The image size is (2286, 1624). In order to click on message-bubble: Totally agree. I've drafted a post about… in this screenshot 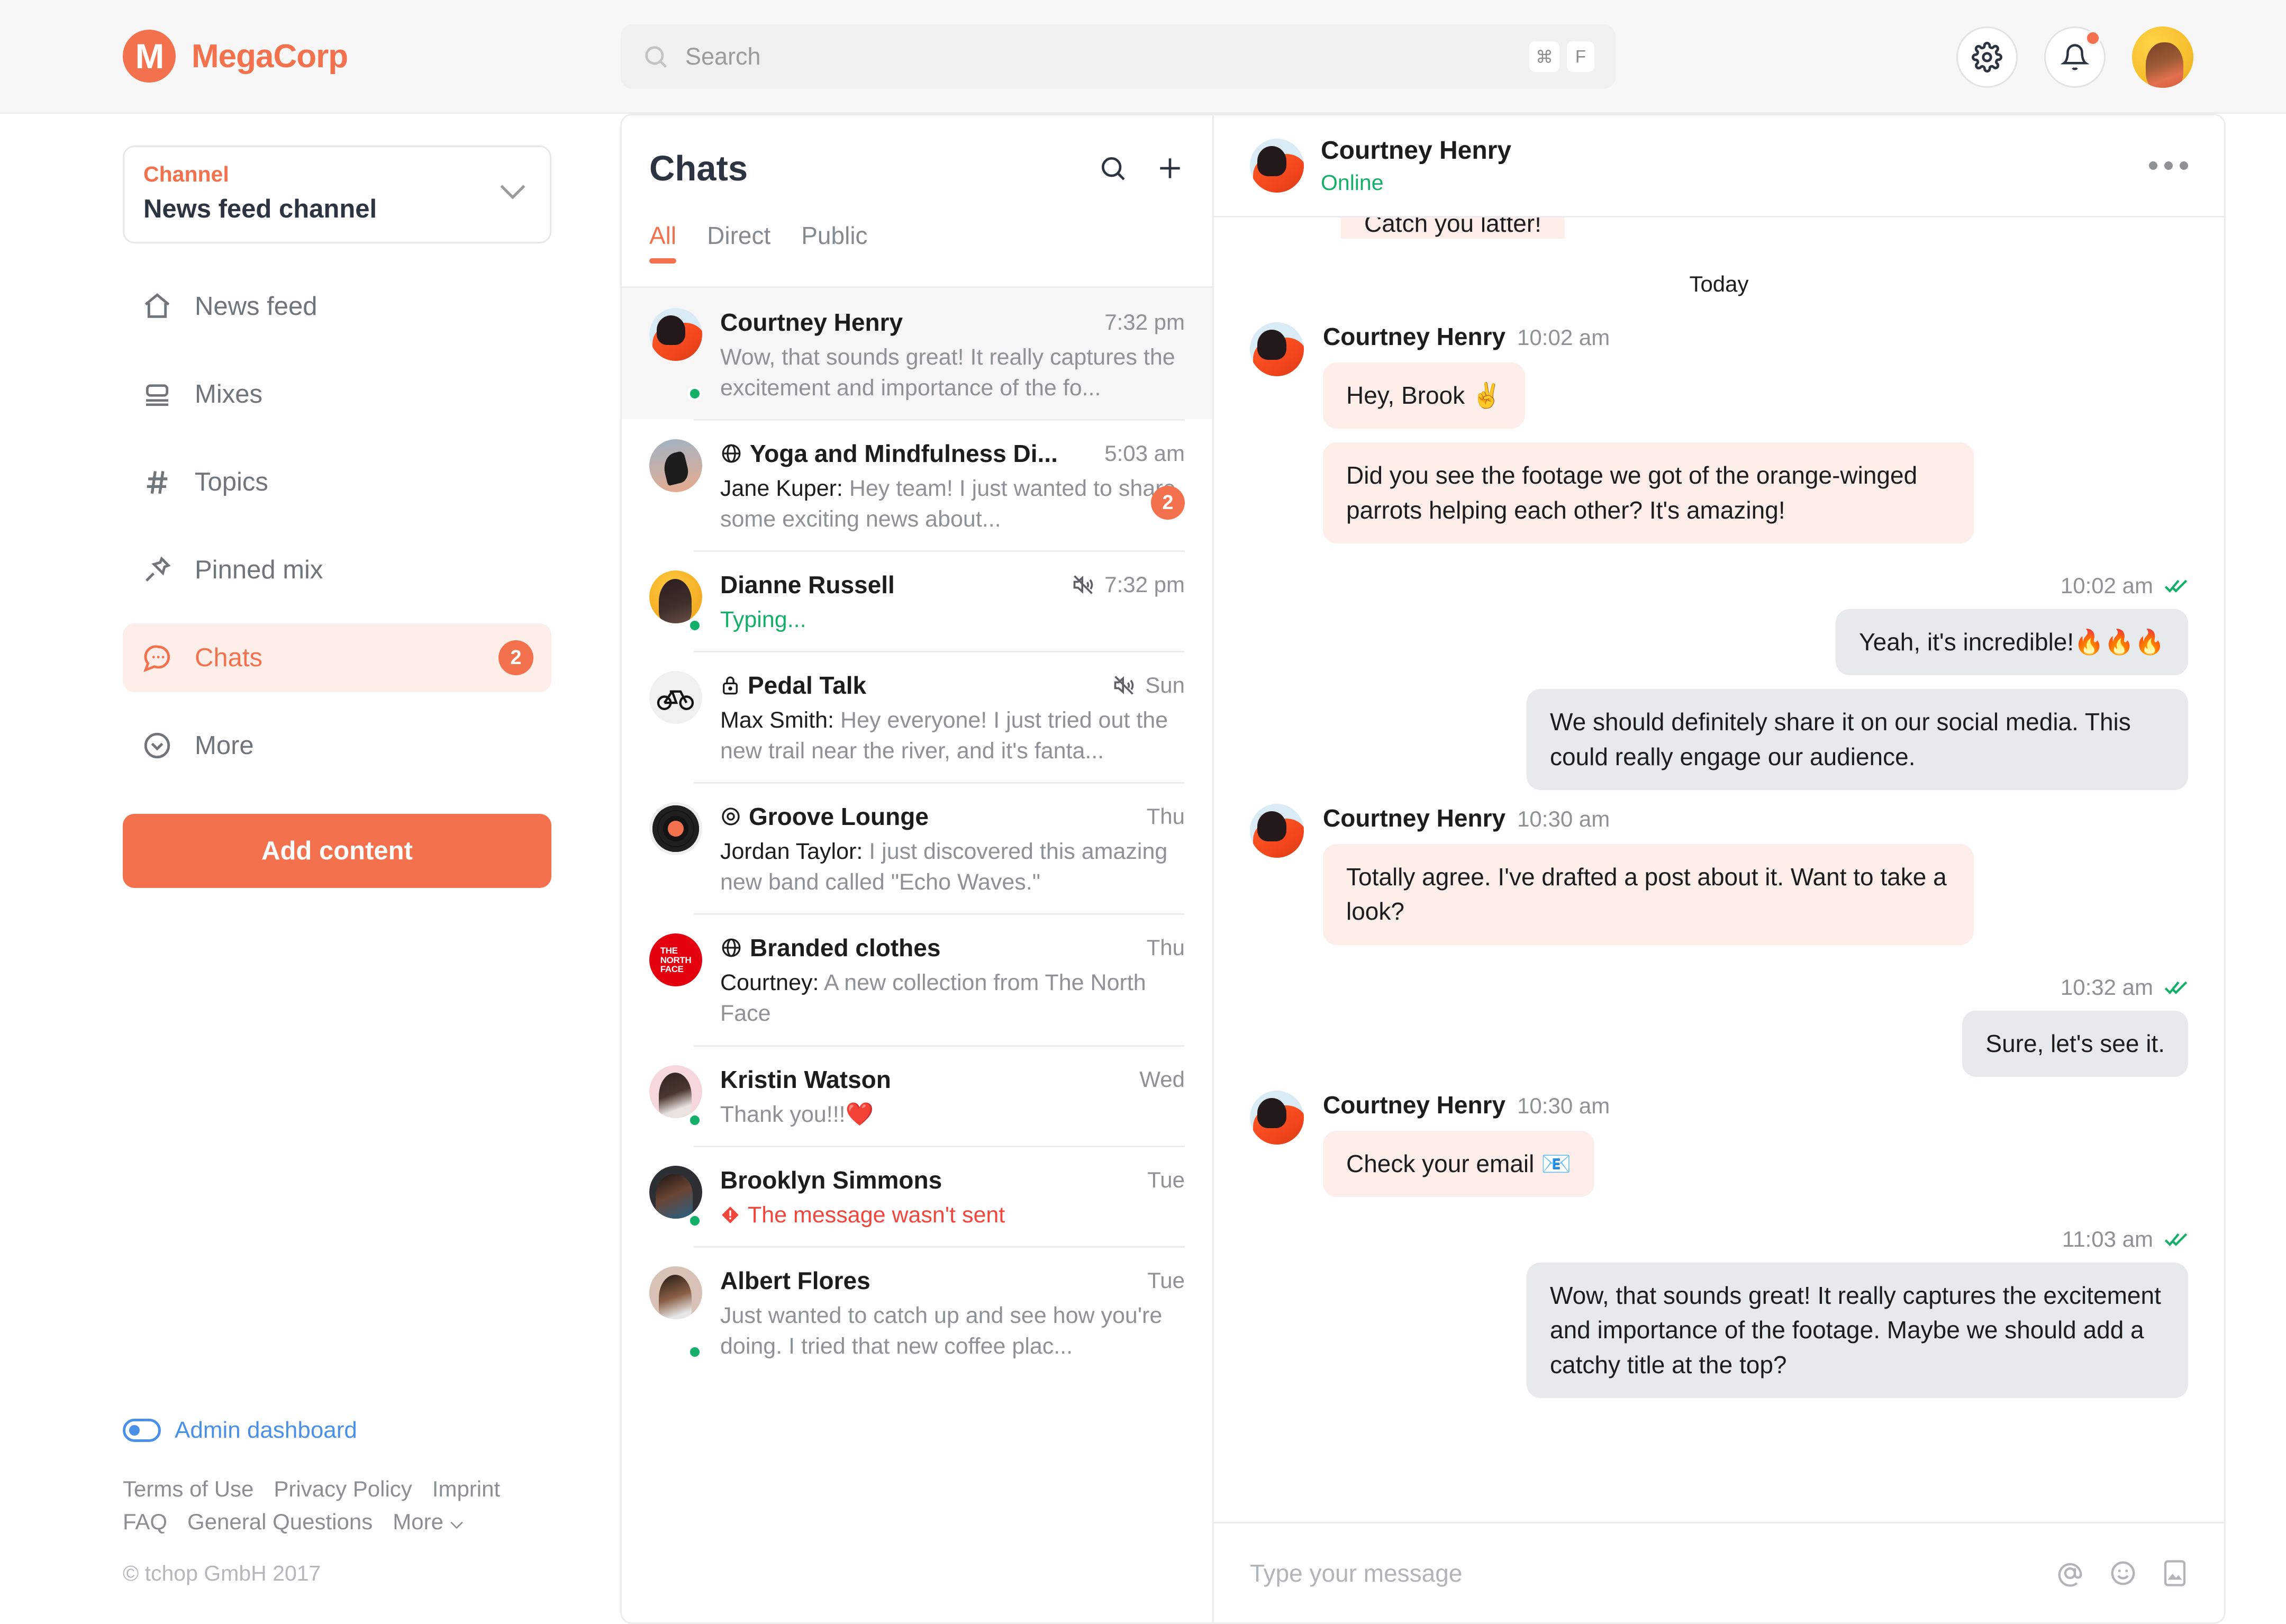, I will do `click(1648, 894)`.